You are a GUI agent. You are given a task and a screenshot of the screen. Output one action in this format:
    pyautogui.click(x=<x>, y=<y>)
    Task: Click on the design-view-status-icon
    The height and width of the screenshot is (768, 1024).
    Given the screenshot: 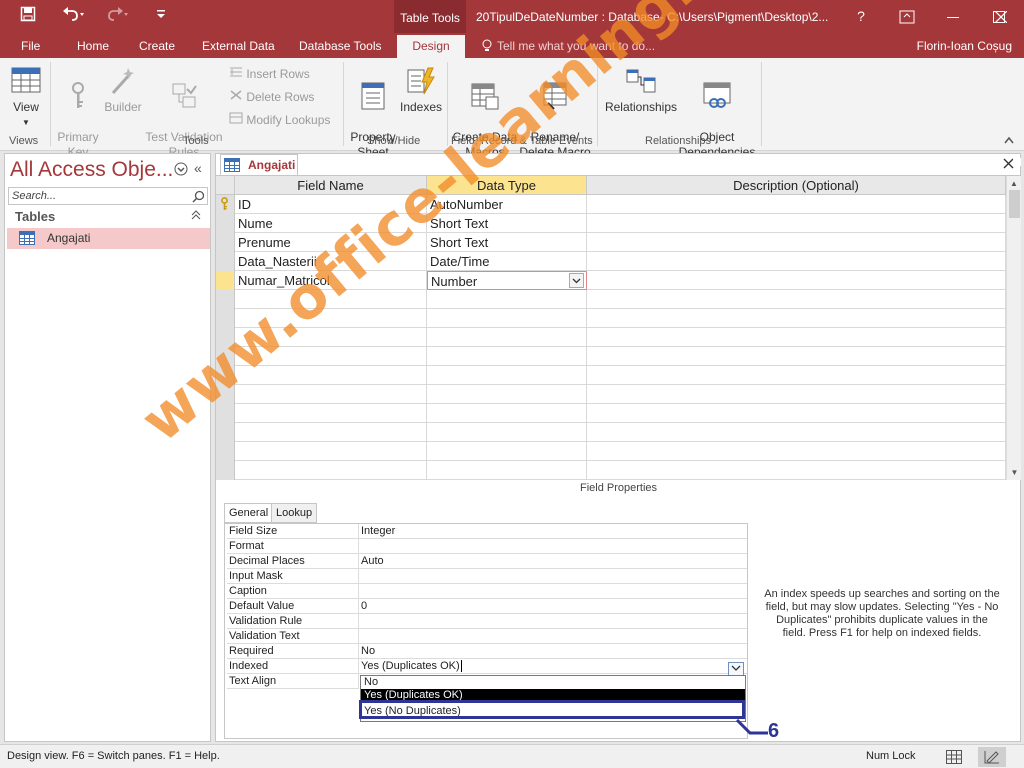 What is the action you would take?
    pyautogui.click(x=992, y=757)
    